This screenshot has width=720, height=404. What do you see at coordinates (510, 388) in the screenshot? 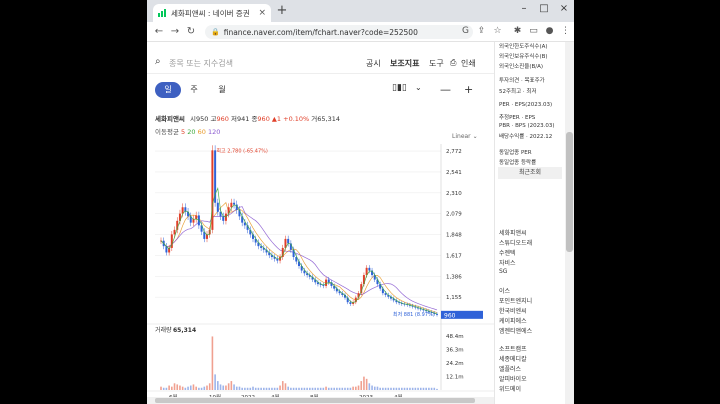
I see `recent-item: 위드메이` at bounding box center [510, 388].